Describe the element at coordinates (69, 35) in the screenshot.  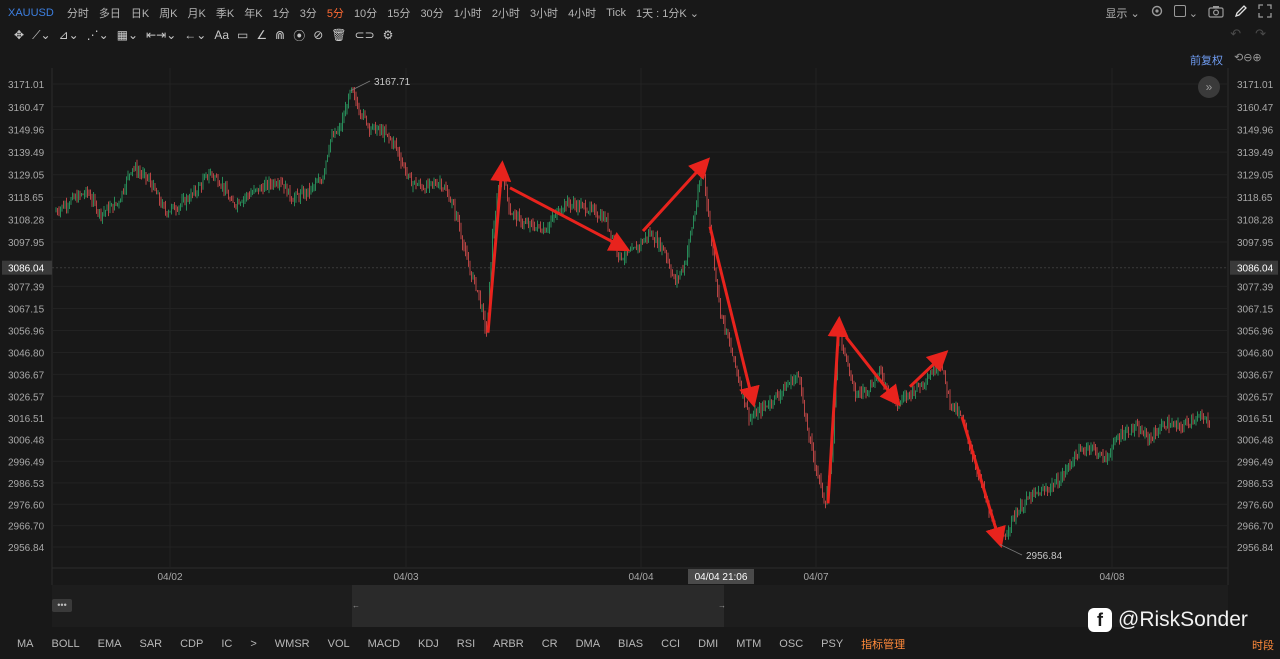
I see `drawing-tool-button: ⊿⌄` at that location.